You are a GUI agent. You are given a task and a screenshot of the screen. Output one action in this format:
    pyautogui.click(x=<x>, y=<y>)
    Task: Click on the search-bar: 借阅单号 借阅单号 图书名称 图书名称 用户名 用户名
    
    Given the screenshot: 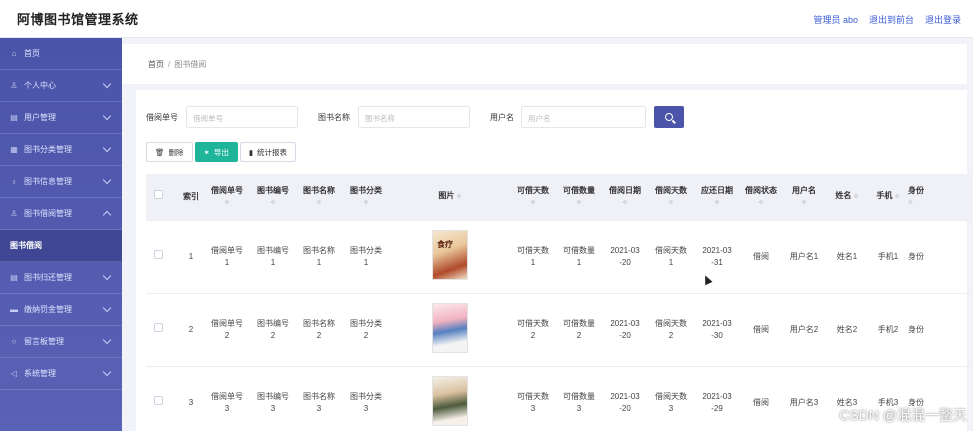 What is the action you would take?
    pyautogui.click(x=551, y=117)
    